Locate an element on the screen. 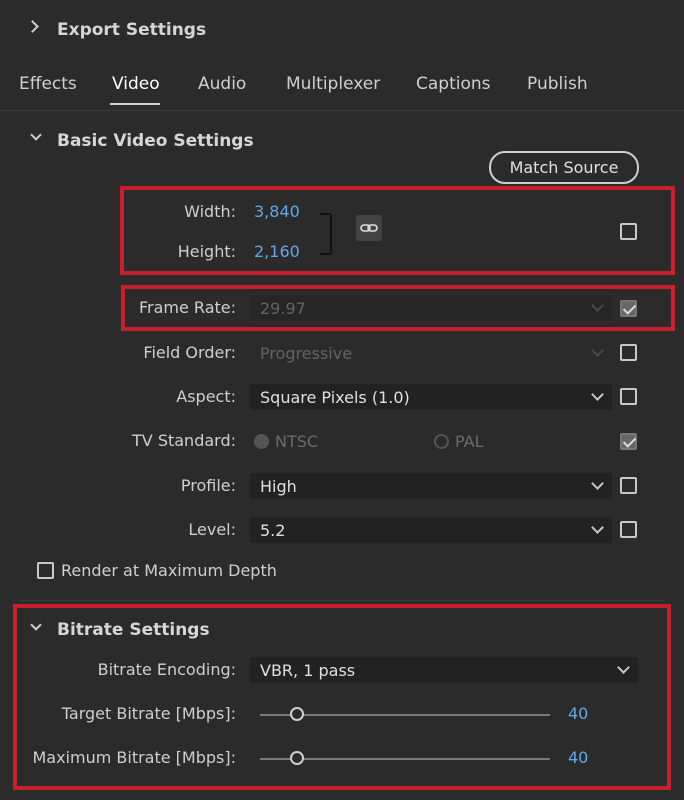  profile-label: Profile: is located at coordinates (208, 485).